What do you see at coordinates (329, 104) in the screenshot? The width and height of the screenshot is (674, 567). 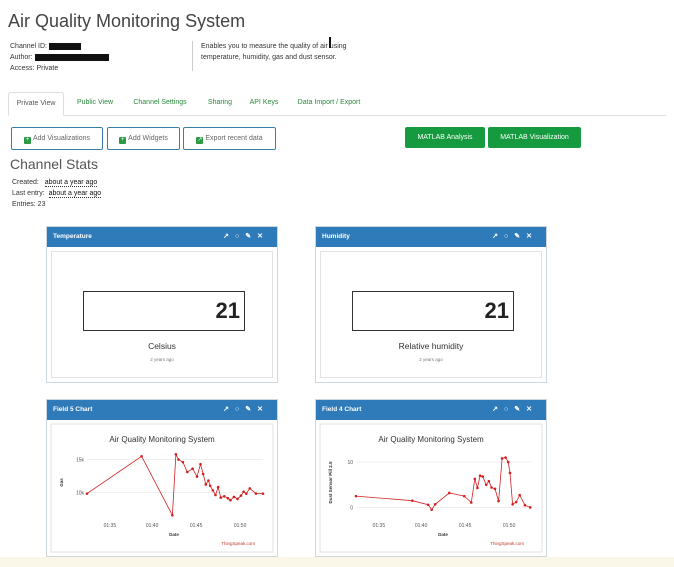 I see `tab-data-import-export: Data Import / Export` at bounding box center [329, 104].